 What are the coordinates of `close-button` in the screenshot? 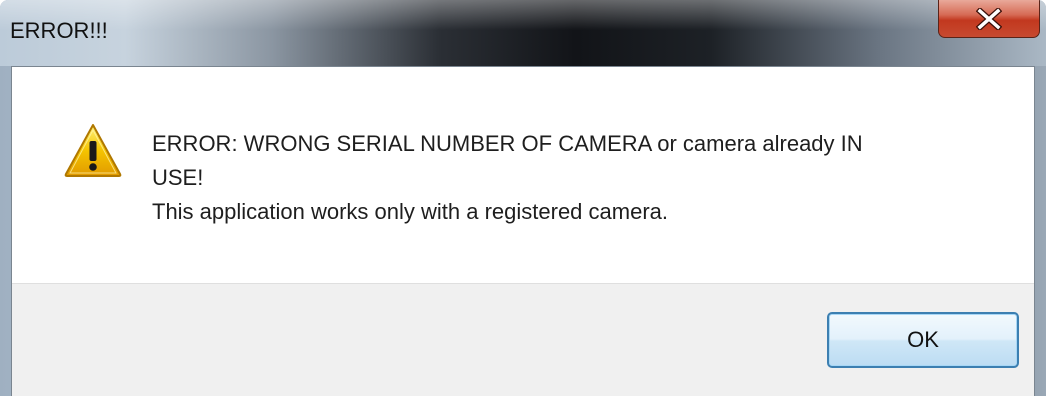 It's located at (989, 19).